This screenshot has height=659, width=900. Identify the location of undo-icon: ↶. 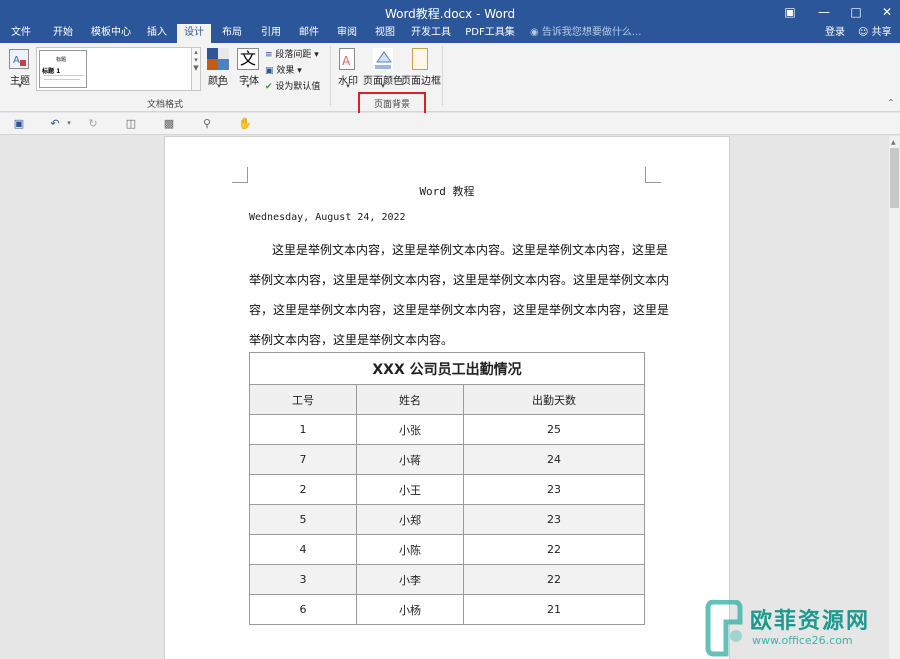
(55, 123).